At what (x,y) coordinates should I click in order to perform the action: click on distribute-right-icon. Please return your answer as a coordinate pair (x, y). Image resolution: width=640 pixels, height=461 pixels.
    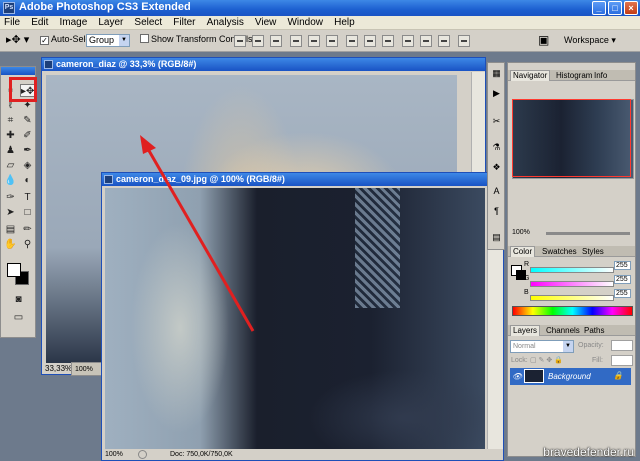
    Looking at the image, I should click on (444, 41).